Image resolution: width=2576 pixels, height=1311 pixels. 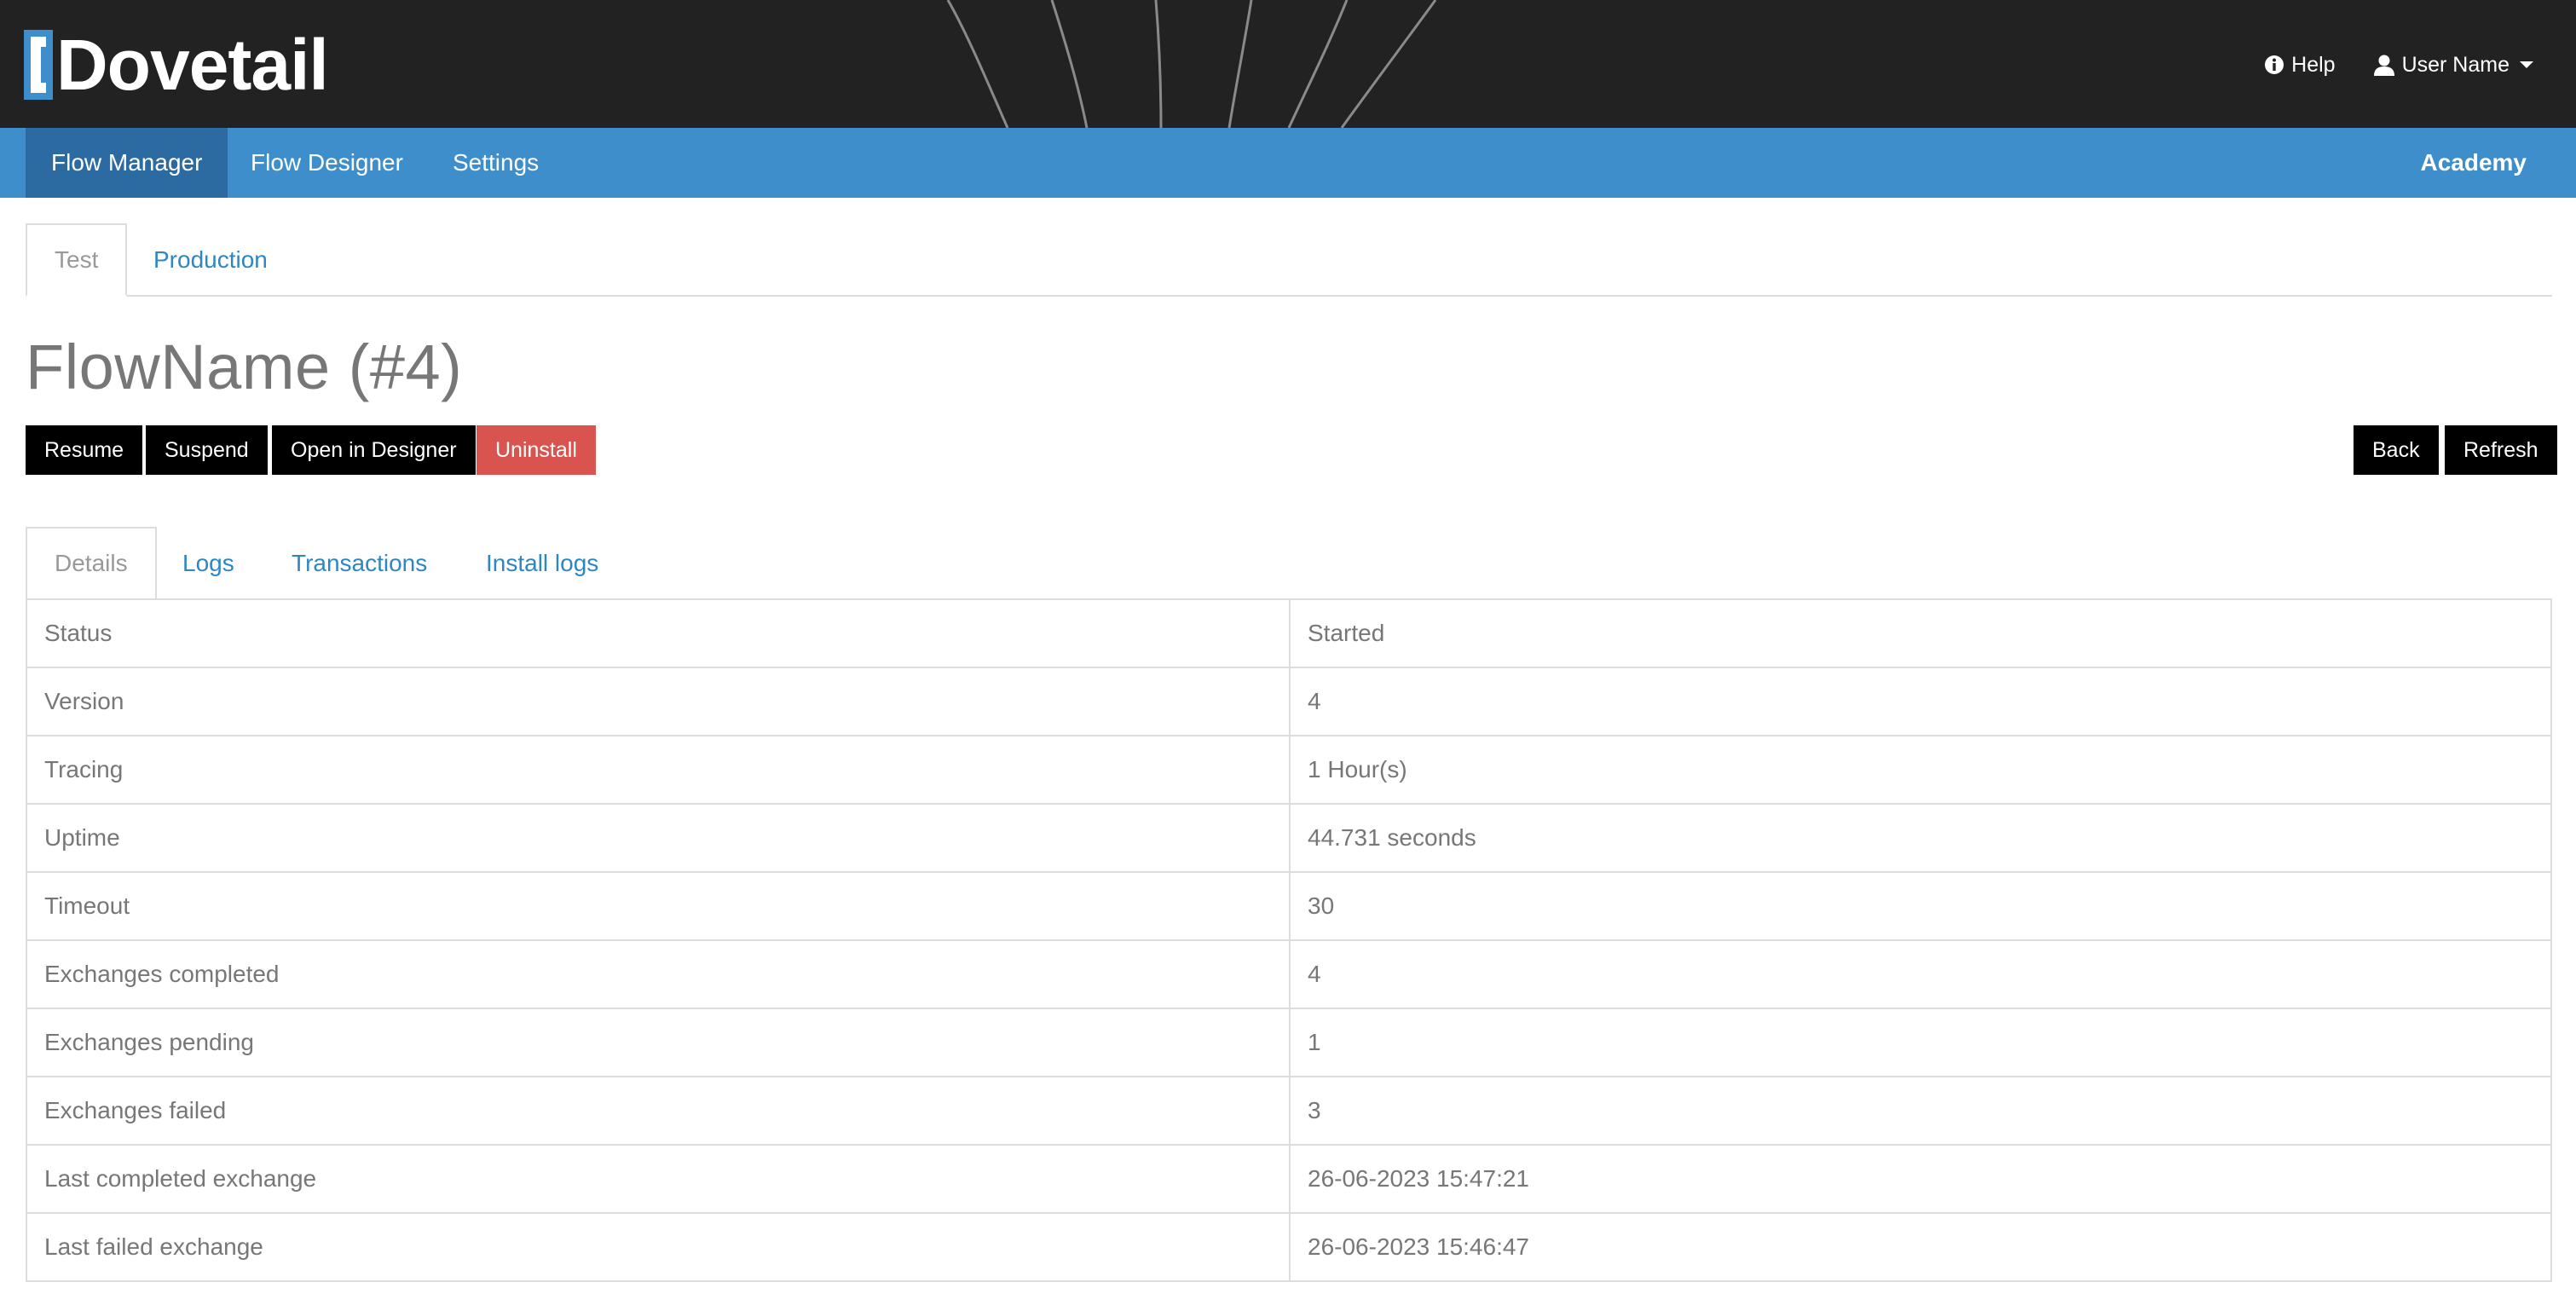 What do you see at coordinates (658, 906) in the screenshot?
I see `detail-key: Timeout` at bounding box center [658, 906].